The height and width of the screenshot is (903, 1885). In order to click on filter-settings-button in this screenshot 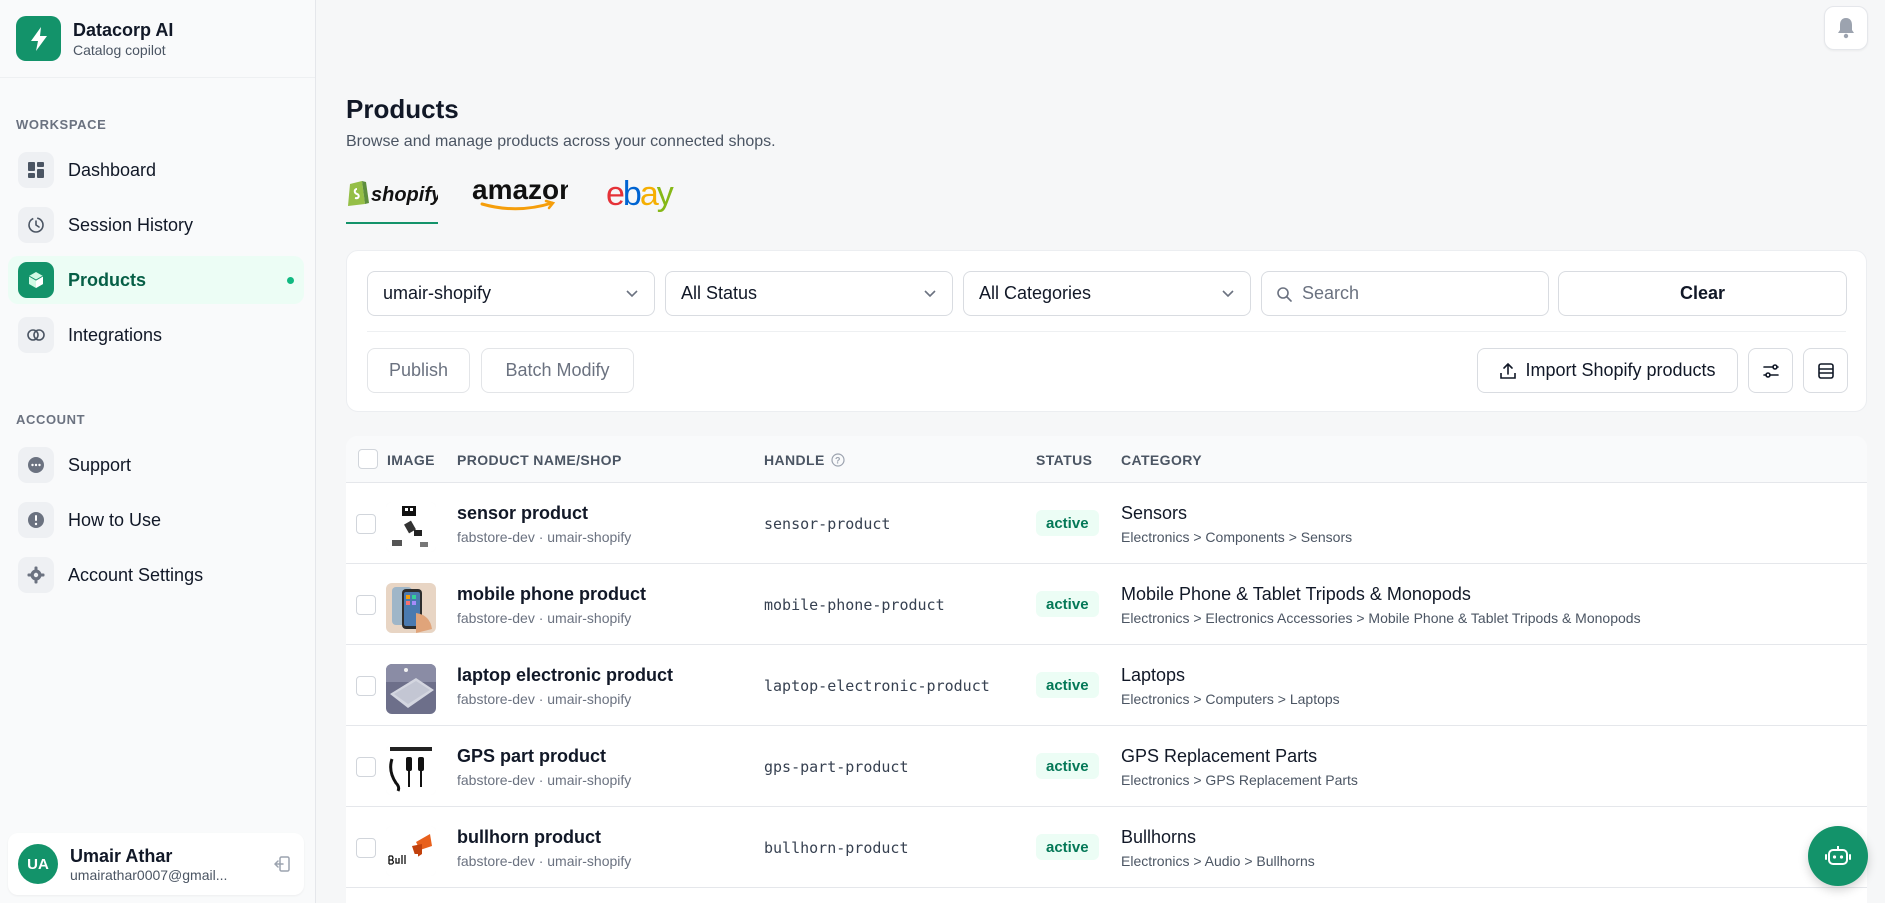, I will do `click(1770, 370)`.